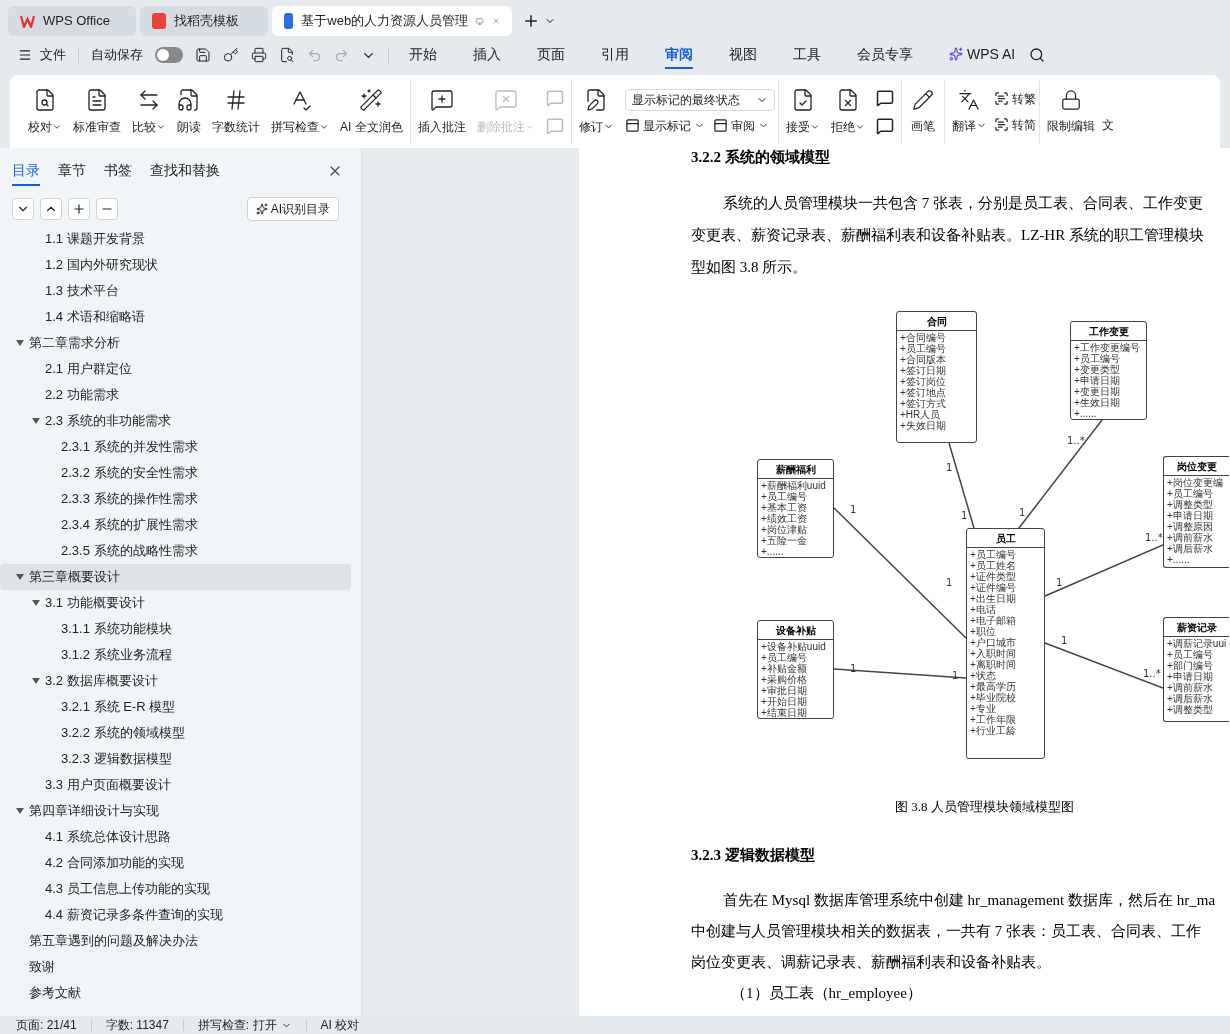 Image resolution: width=1230 pixels, height=1034 pixels. I want to click on toc-item: 3.1.1 系统功能模块, so click(175, 629).